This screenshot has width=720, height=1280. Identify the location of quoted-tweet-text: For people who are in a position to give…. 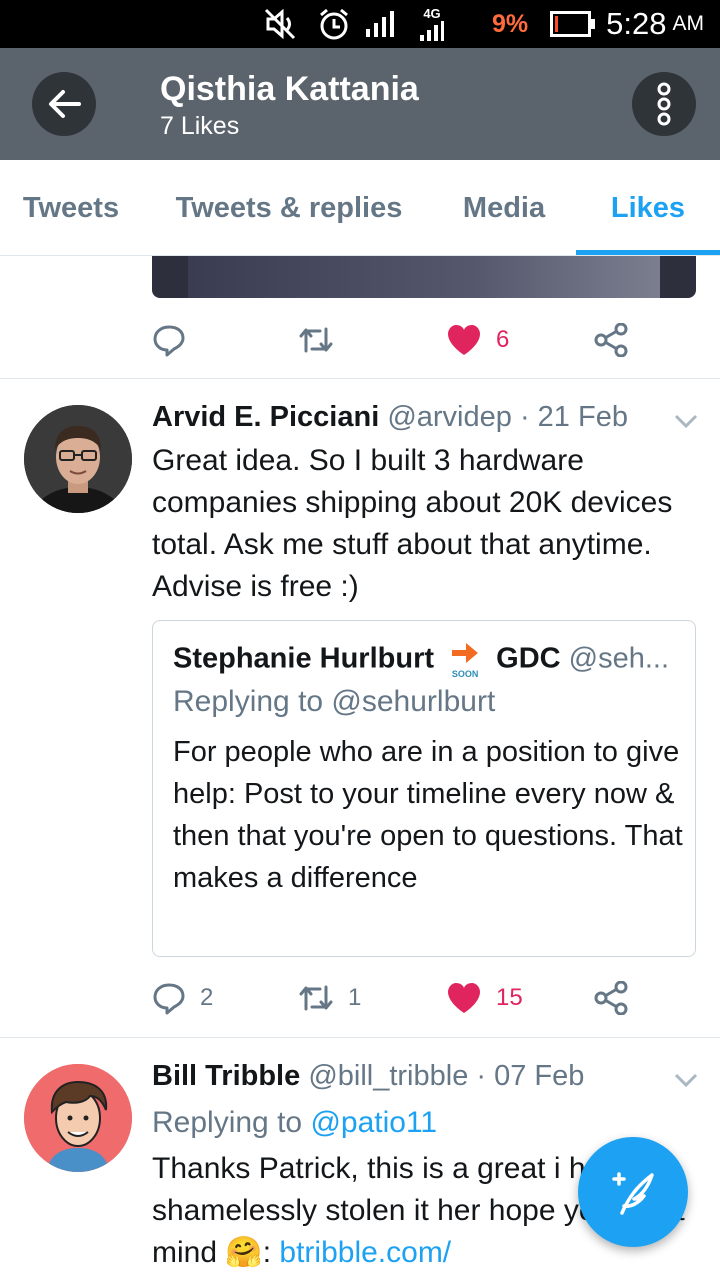
(428, 815).